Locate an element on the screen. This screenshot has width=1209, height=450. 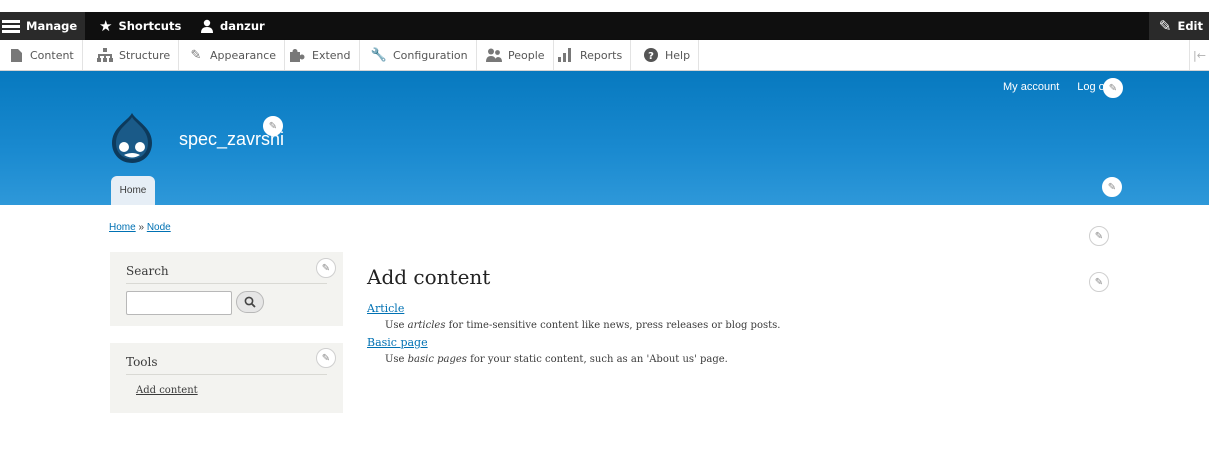
breadcrumb: Home » Node is located at coordinates (140, 227).